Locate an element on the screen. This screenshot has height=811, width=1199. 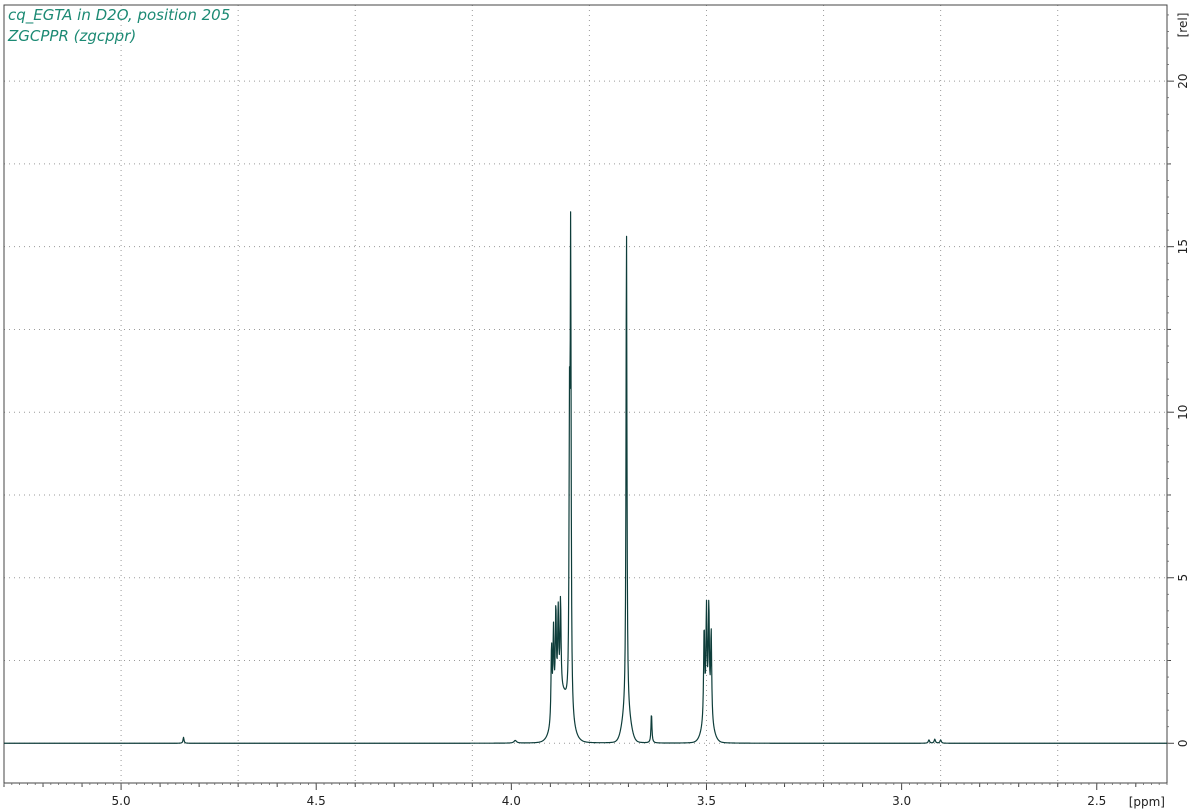
y-axis: 0 5 10 15 20 is located at coordinates (1178, 380).